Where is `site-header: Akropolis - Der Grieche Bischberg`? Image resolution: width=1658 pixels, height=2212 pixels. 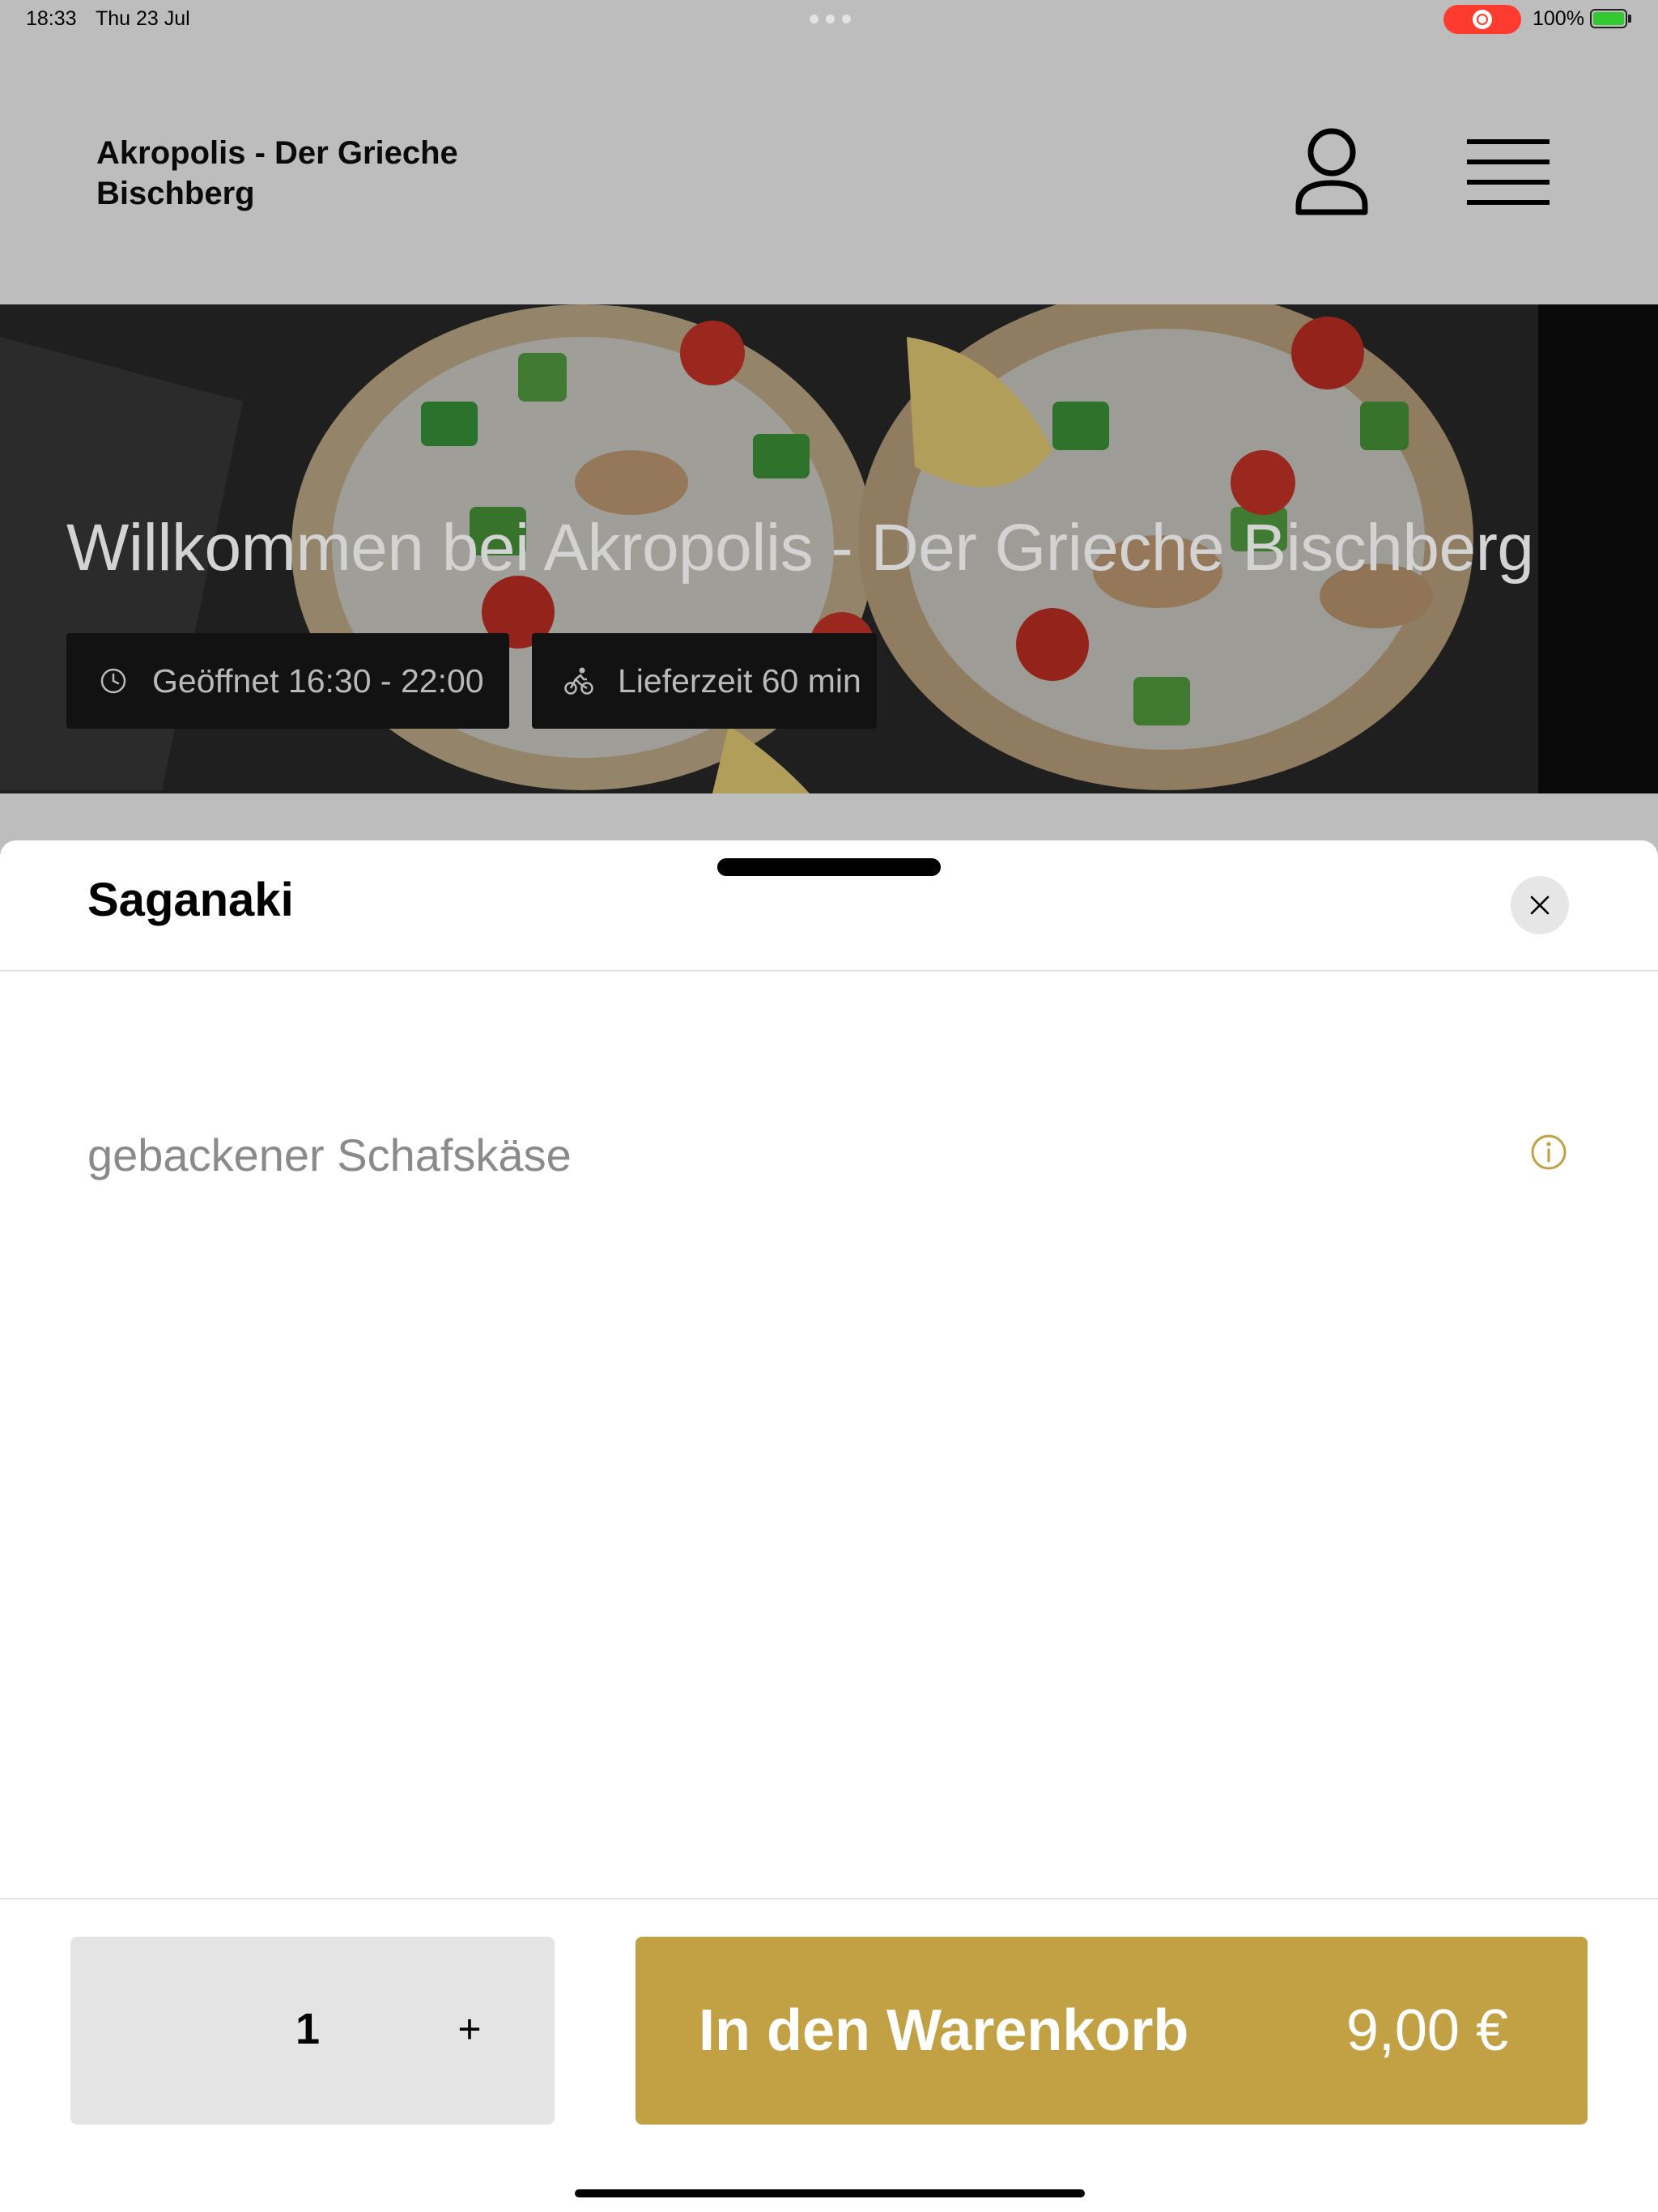
site-header: Akropolis - Der Grieche Bischberg is located at coordinates (829, 172).